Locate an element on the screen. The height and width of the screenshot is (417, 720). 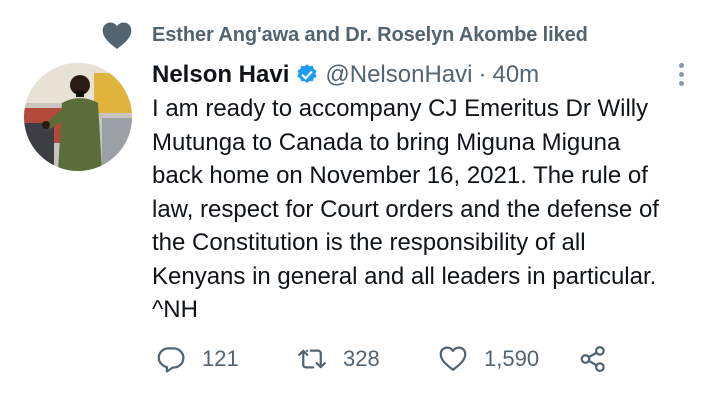
reply-button: 121 is located at coordinates (197, 359).